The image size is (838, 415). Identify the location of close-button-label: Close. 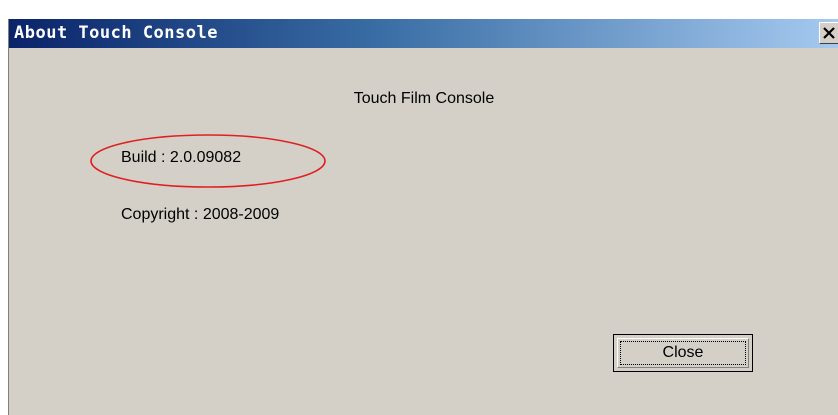
(683, 352).